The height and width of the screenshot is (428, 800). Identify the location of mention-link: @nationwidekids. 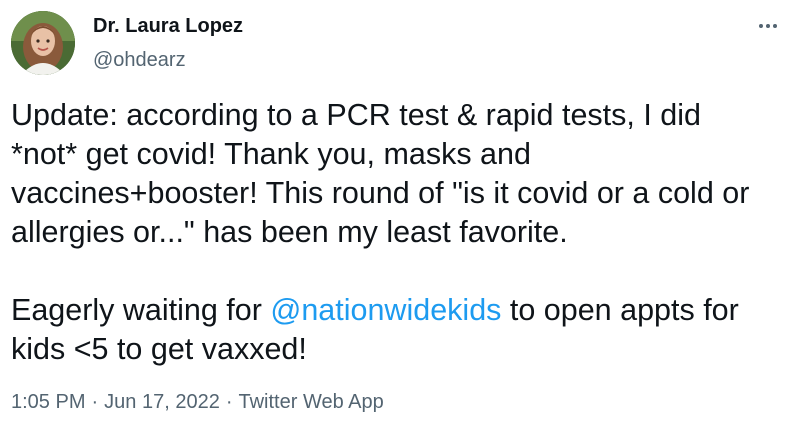
(385, 310).